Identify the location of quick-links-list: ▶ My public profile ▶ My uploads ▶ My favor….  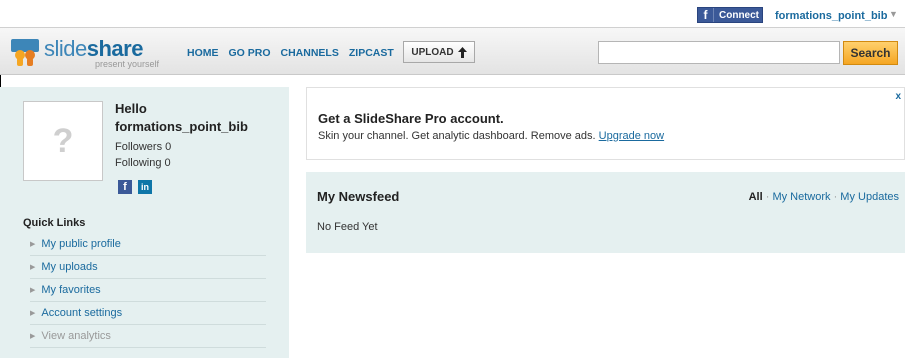
(148, 290).